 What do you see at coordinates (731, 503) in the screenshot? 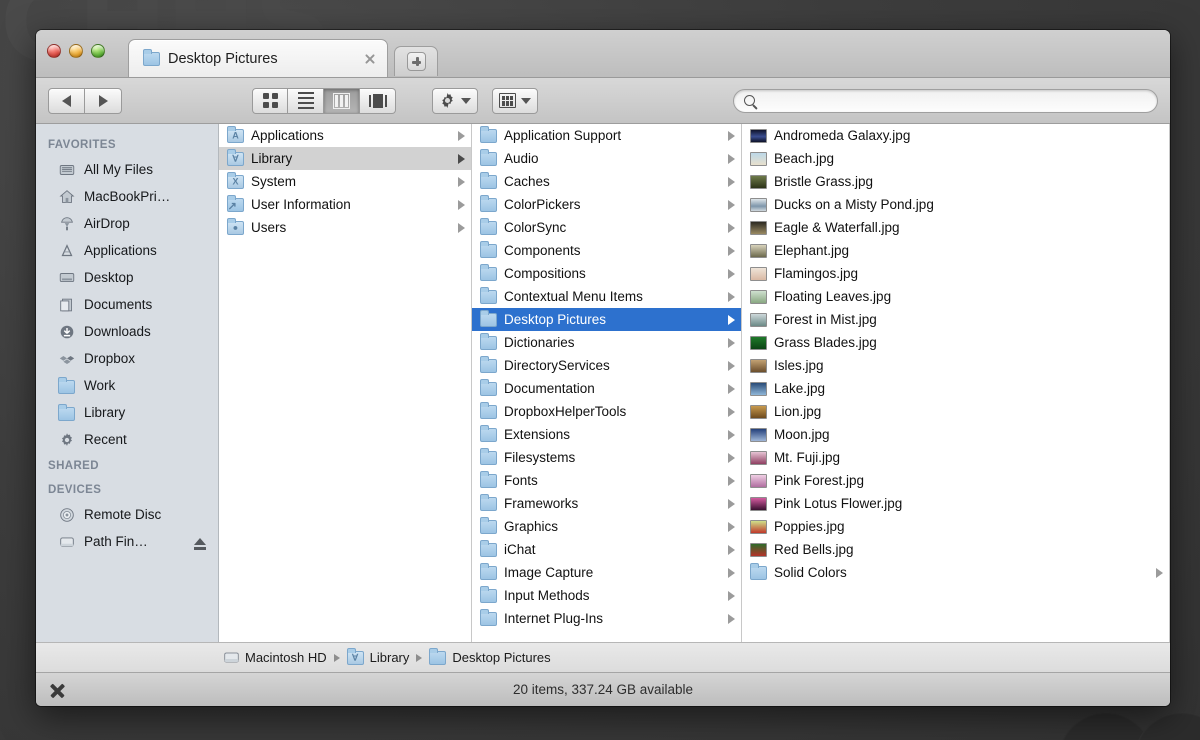
I see `disclosure-arrow-icon` at bounding box center [731, 503].